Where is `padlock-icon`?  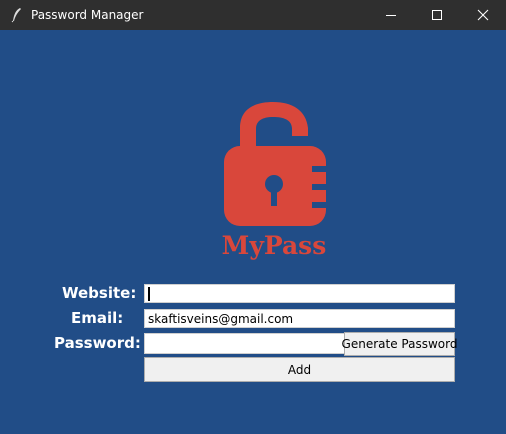 padlock-icon is located at coordinates (279, 164).